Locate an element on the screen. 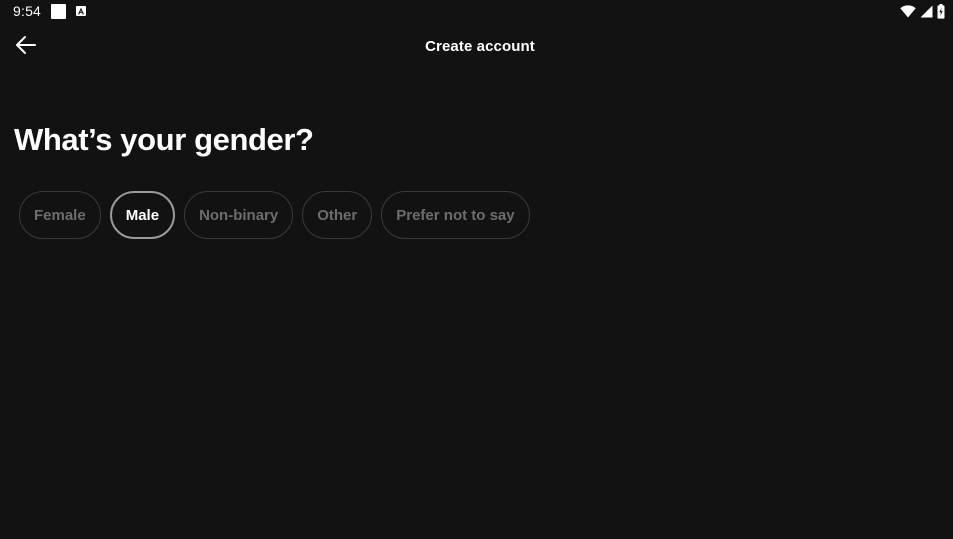 This screenshot has width=953, height=539. page-title: Create account is located at coordinates (480, 46).